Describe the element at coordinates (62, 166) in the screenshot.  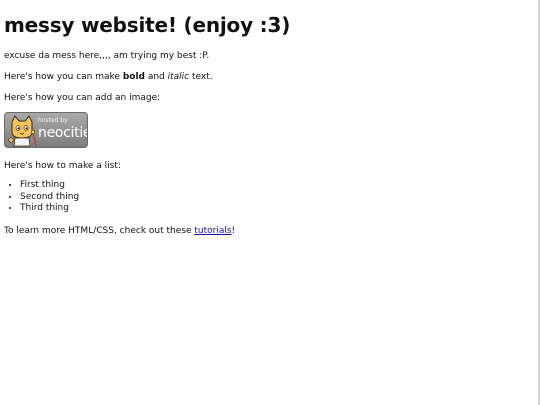
I see `list-intro-text: Here's how to make a list:` at that location.